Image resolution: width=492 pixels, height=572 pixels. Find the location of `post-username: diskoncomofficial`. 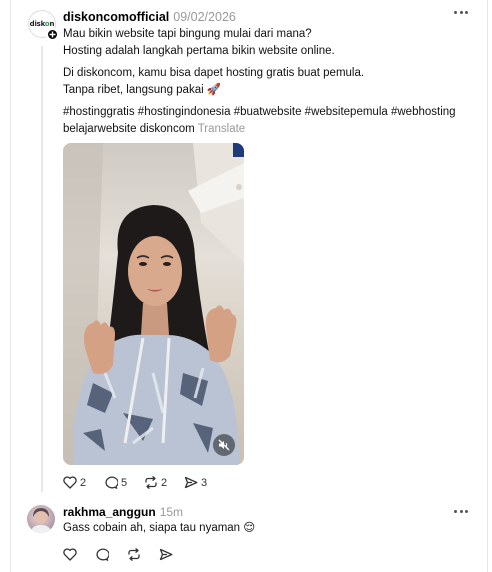

post-username: diskoncomofficial is located at coordinates (116, 17).